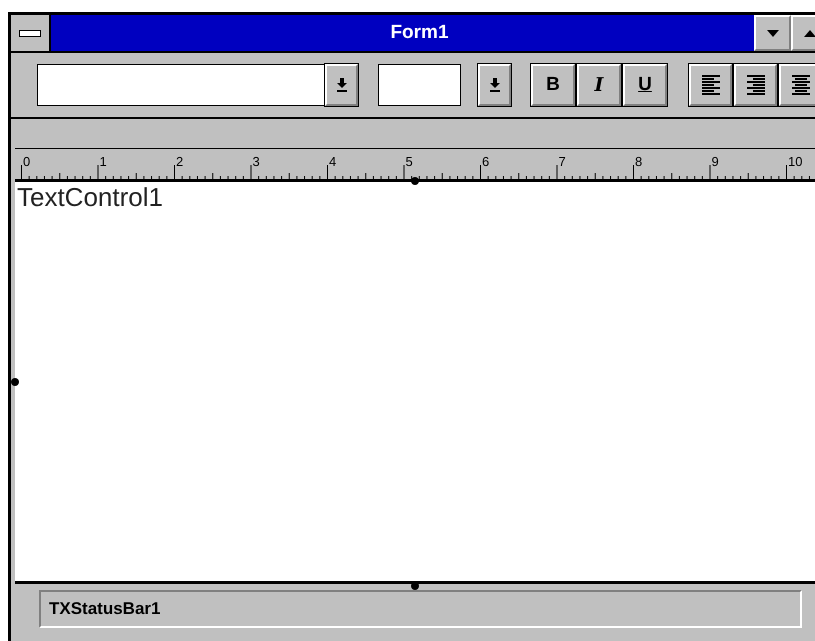 The height and width of the screenshot is (641, 815). What do you see at coordinates (419, 32) in the screenshot?
I see `window-title: Form1` at bounding box center [419, 32].